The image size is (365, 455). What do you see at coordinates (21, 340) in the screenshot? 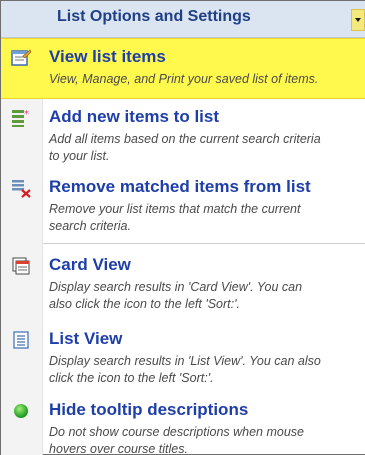
I see `list-view-icon` at bounding box center [21, 340].